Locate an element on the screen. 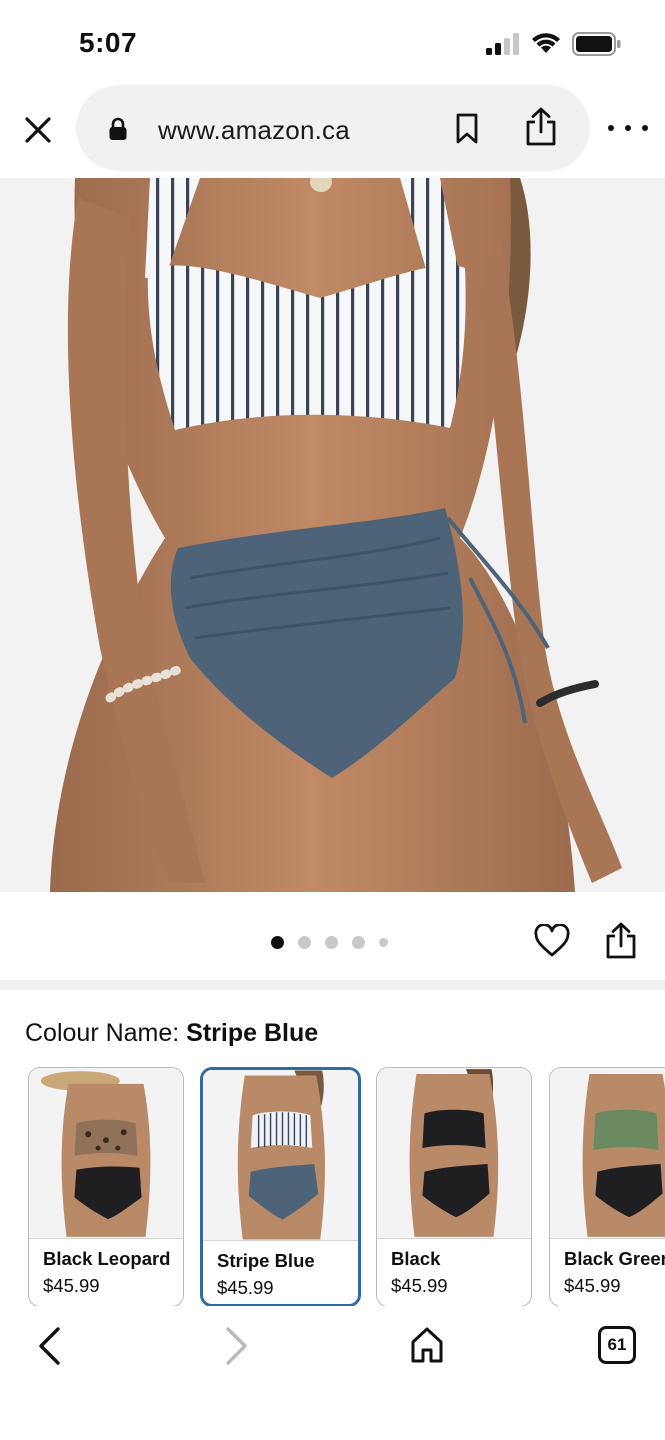  bottom-navigation: 61 is located at coordinates (332, 1373).